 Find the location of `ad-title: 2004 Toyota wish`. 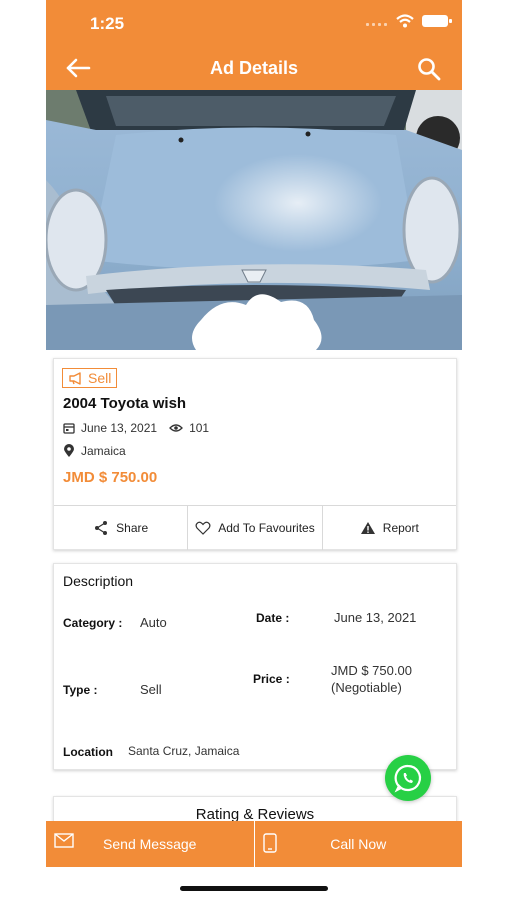

ad-title: 2004 Toyota wish is located at coordinates (125, 403).